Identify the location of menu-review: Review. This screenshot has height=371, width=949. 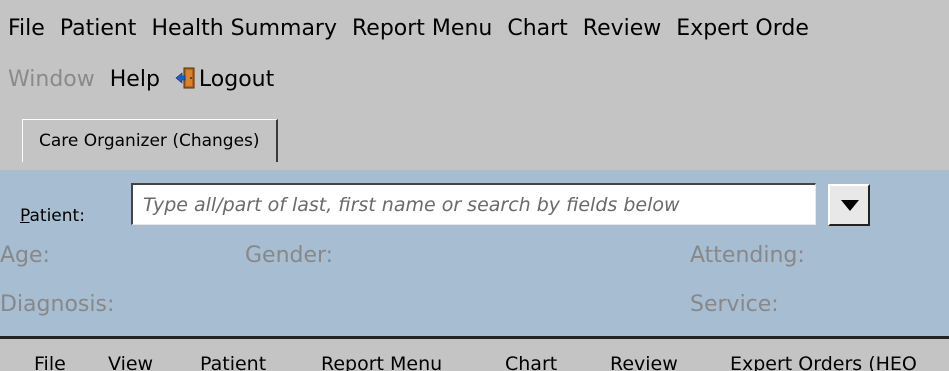
(622, 28).